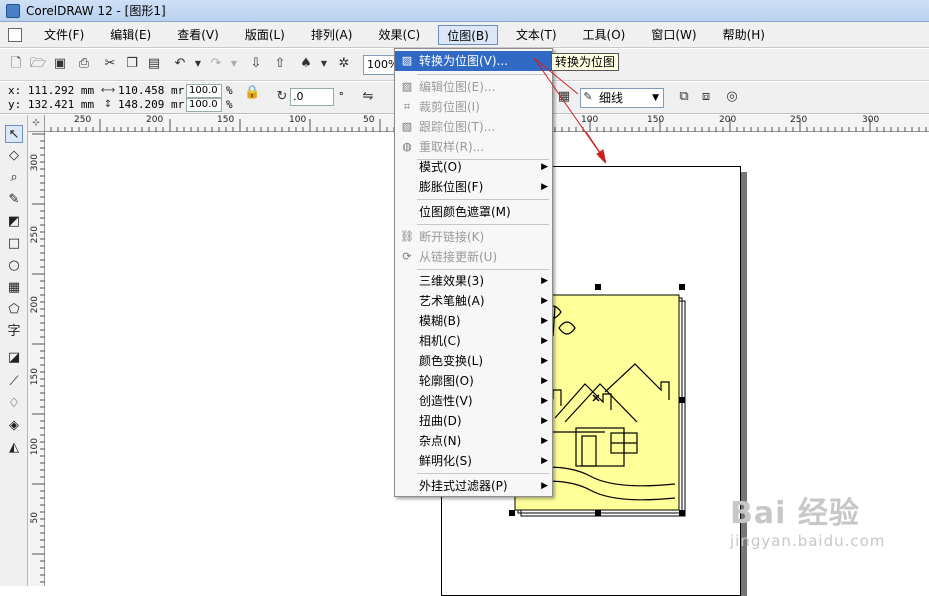  Describe the element at coordinates (458, 257) in the screenshot. I see `menu-item-label: 从链接更新(U)` at that location.